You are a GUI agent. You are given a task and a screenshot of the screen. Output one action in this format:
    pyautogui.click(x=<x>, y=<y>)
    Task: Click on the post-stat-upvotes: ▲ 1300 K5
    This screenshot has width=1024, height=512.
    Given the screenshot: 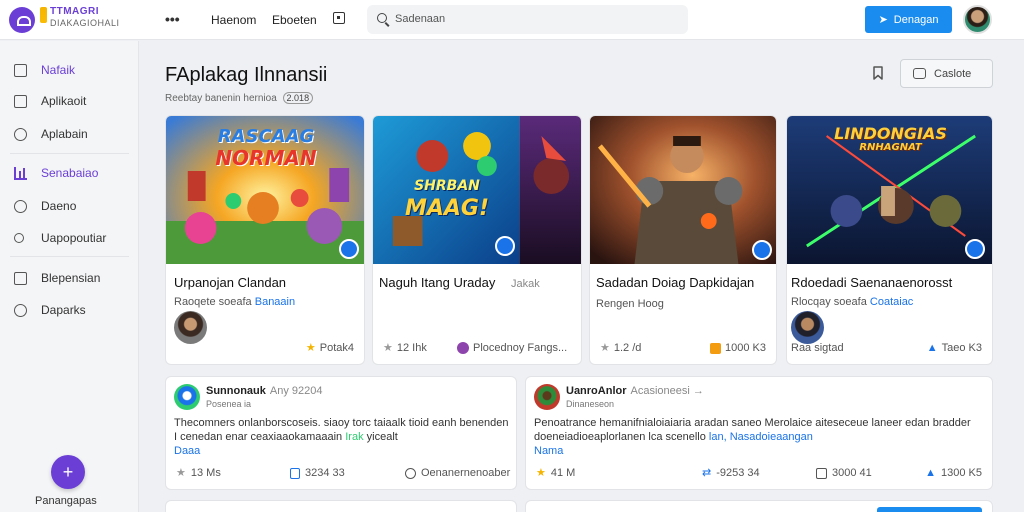 What is the action you would take?
    pyautogui.click(x=953, y=473)
    